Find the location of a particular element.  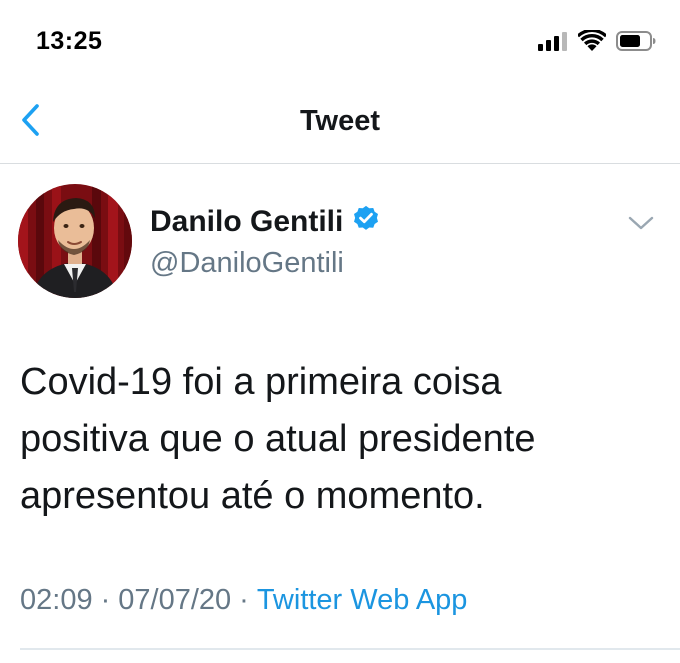

tweet-menu-button is located at coordinates (641, 223).